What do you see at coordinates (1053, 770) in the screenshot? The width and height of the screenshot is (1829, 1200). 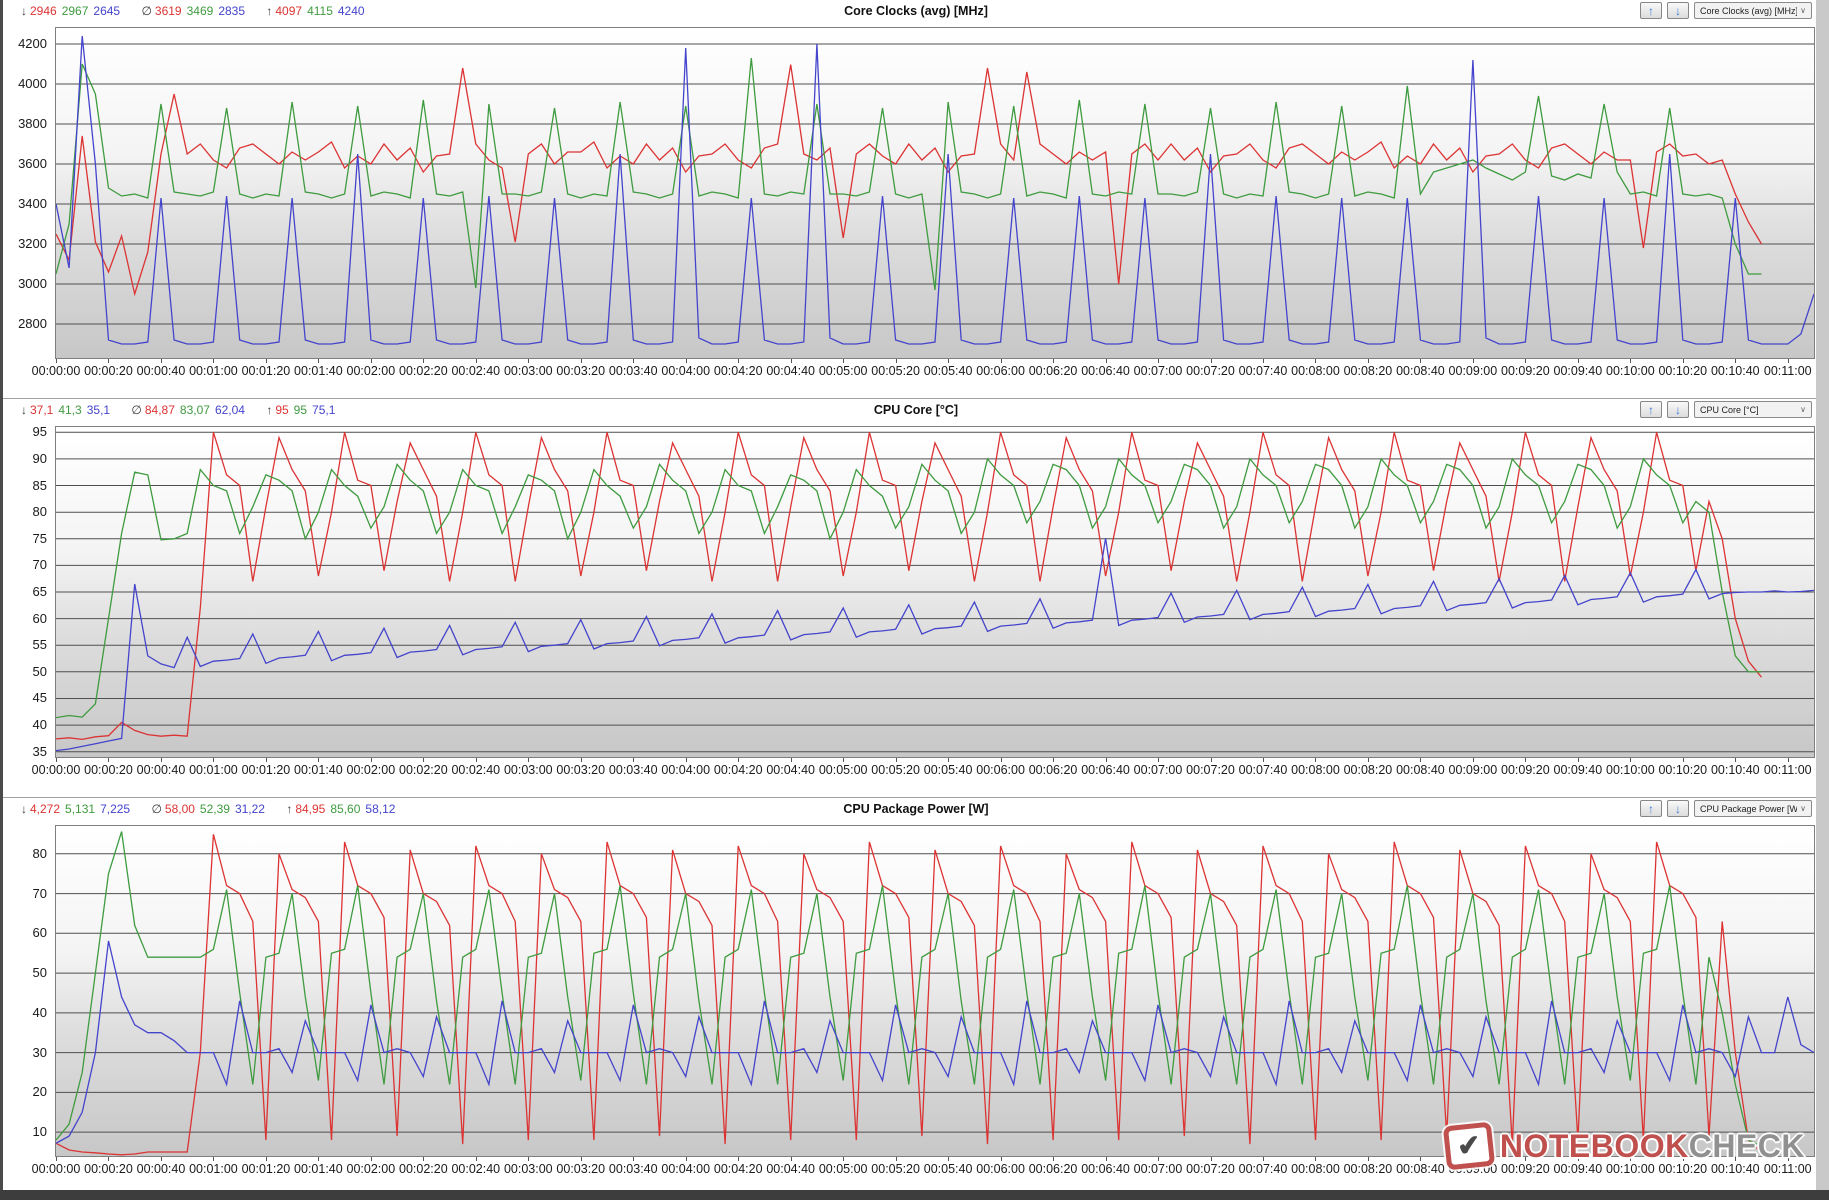 I see `x-axis-label: 00:06:20` at bounding box center [1053, 770].